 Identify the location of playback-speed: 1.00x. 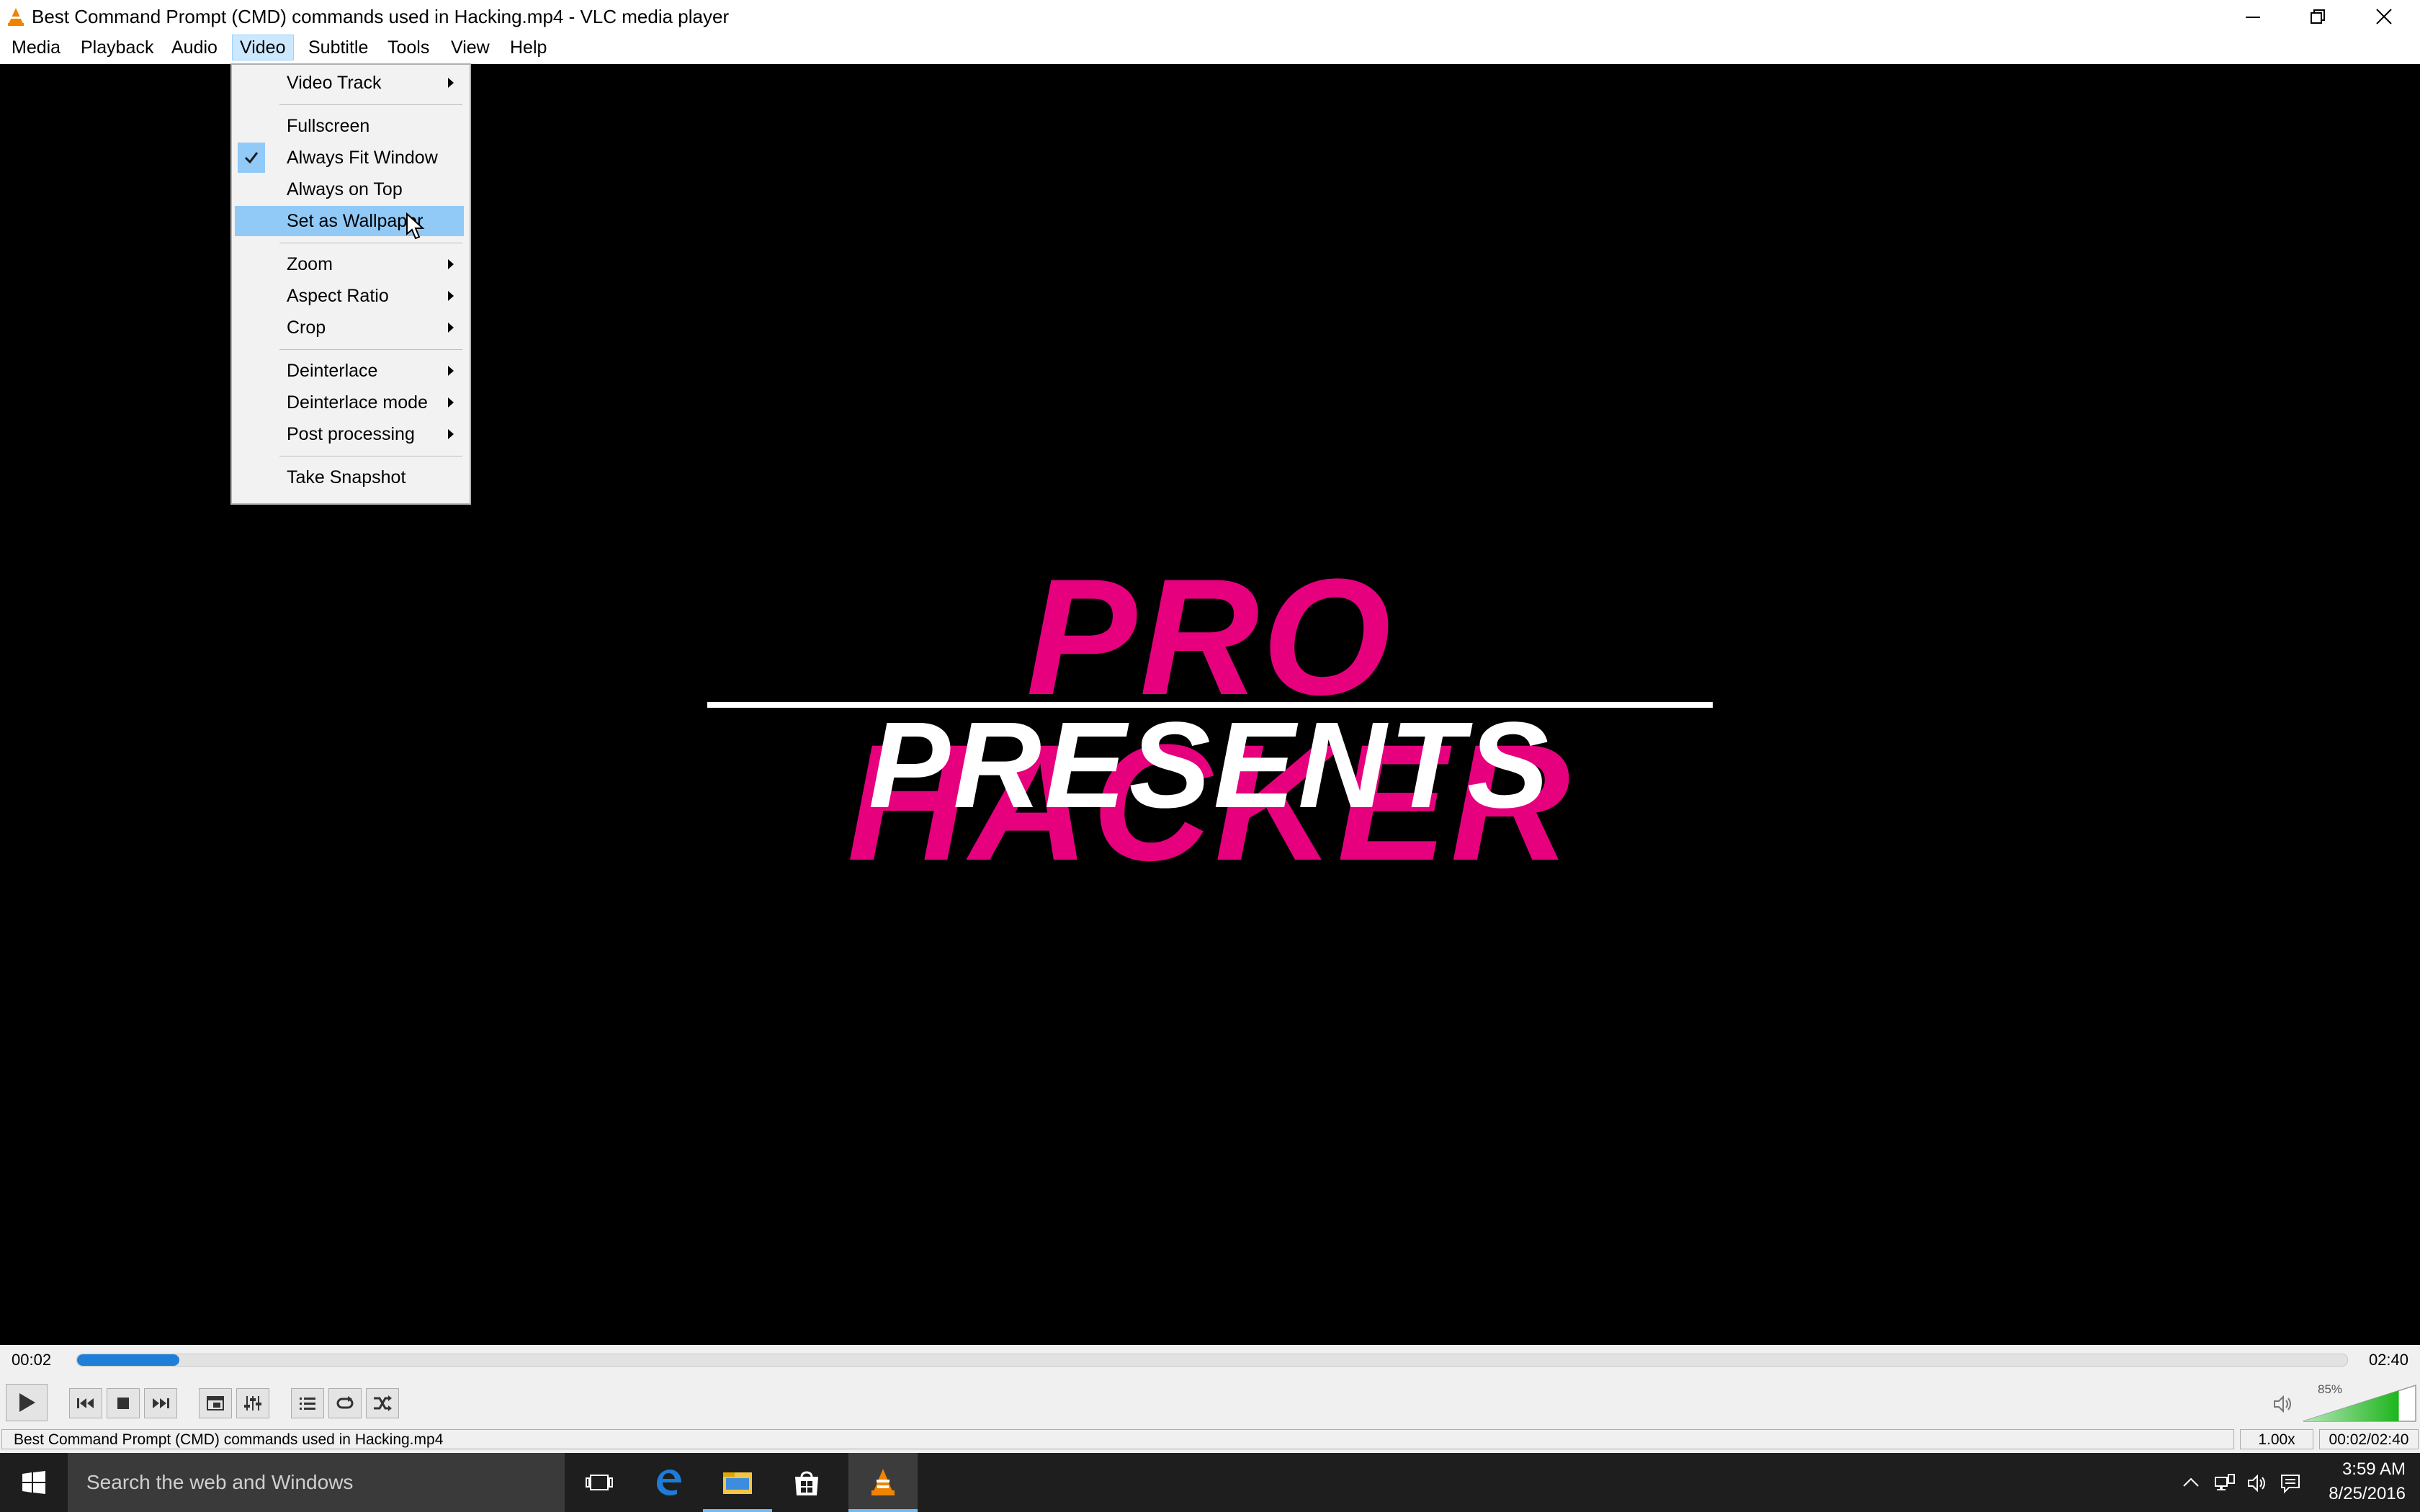
(2276, 1439).